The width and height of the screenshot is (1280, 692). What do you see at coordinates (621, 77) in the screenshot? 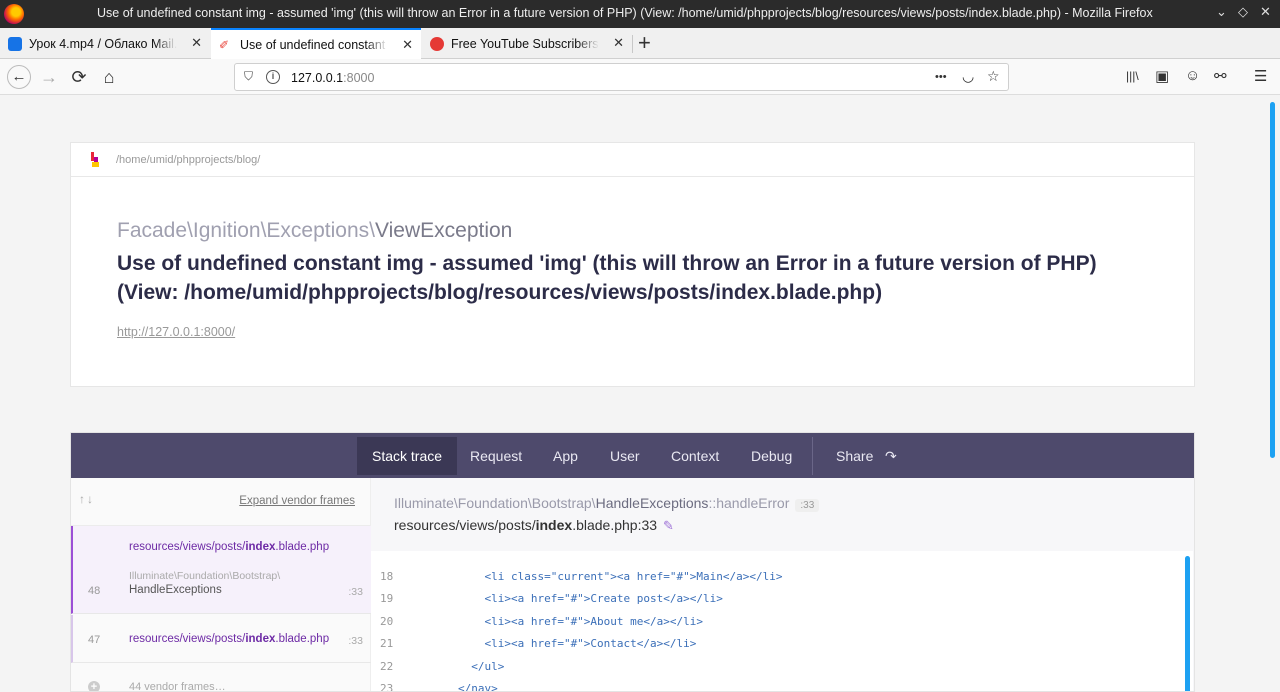
I see `address-bar: ⛉ i 127.0.0.1:8000 ••• ◡ ☆` at bounding box center [621, 77].